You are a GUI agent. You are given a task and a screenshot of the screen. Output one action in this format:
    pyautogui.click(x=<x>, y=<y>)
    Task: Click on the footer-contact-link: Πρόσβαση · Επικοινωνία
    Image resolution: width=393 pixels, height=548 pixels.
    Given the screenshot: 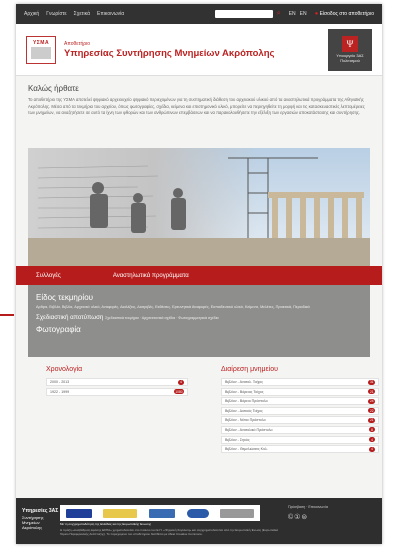 What is the action you would take?
    pyautogui.click(x=308, y=507)
    